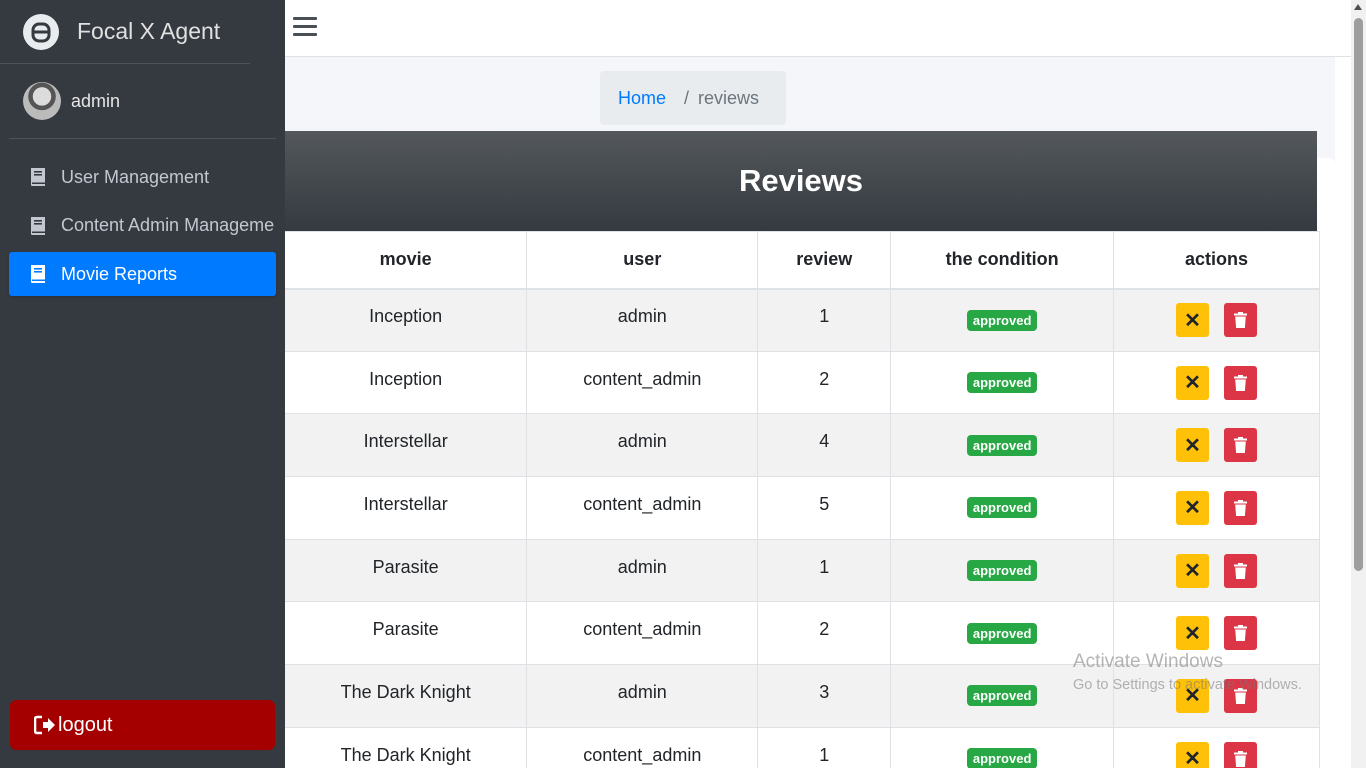  I want to click on breadcrumb-home-link: Home, so click(642, 98).